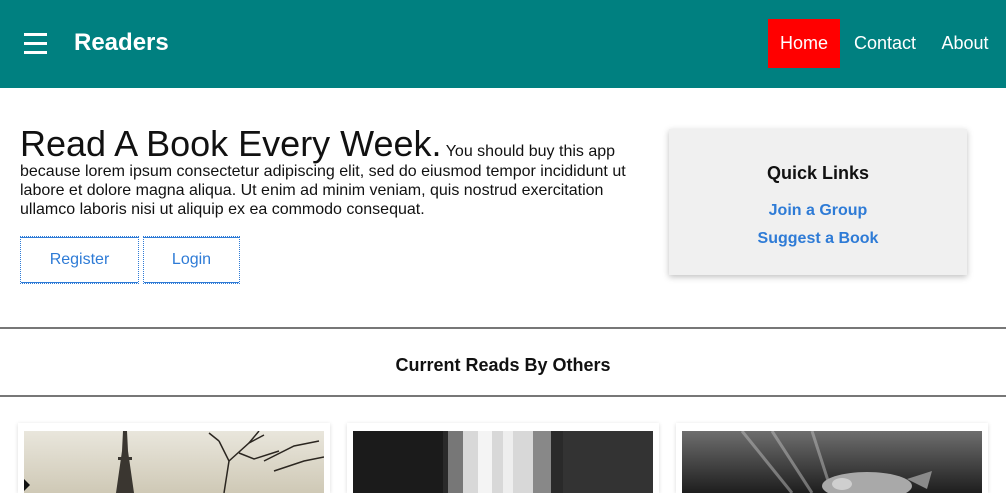 The width and height of the screenshot is (1006, 493). Describe the element at coordinates (965, 43) in the screenshot. I see `nav-about-link: About` at that location.